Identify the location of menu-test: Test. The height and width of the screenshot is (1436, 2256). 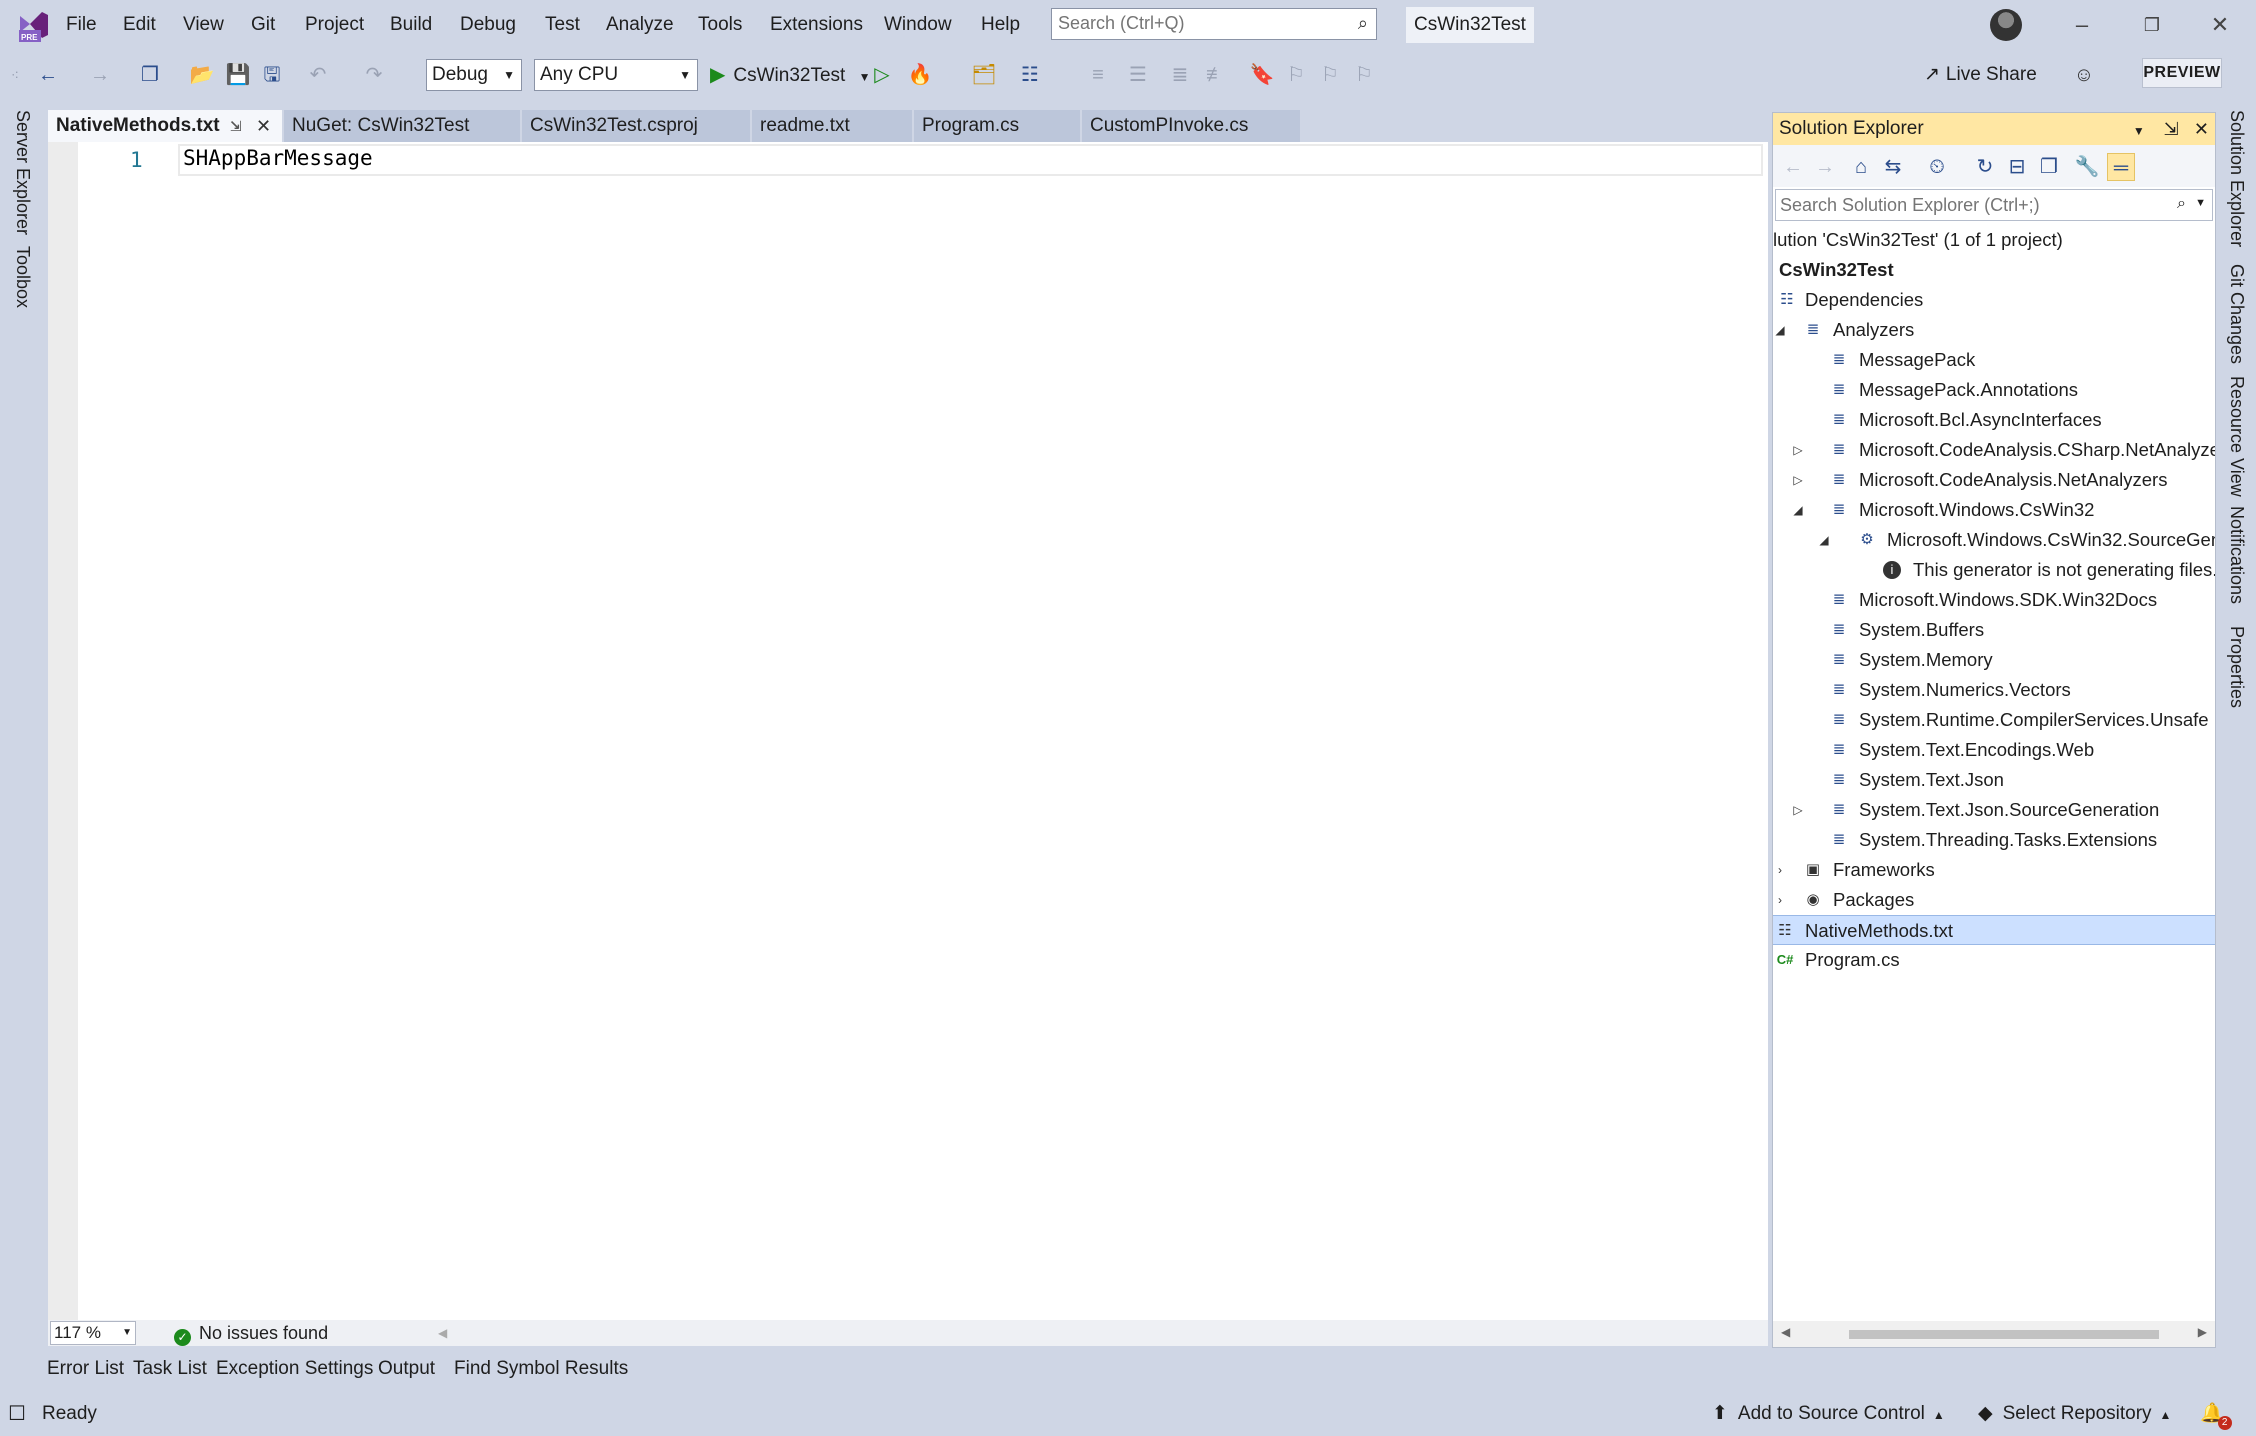
(562, 25).